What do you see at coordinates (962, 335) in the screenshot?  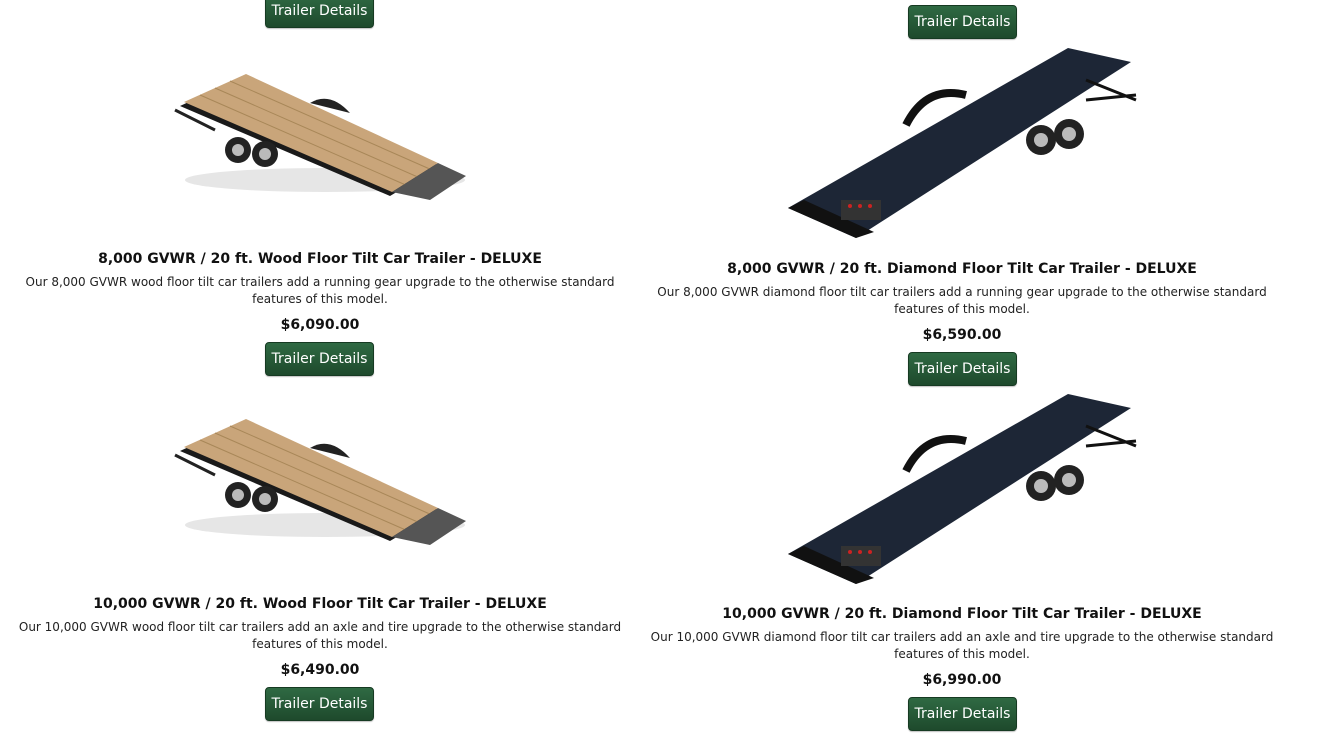 I see `product-price: $6,590.00` at bounding box center [962, 335].